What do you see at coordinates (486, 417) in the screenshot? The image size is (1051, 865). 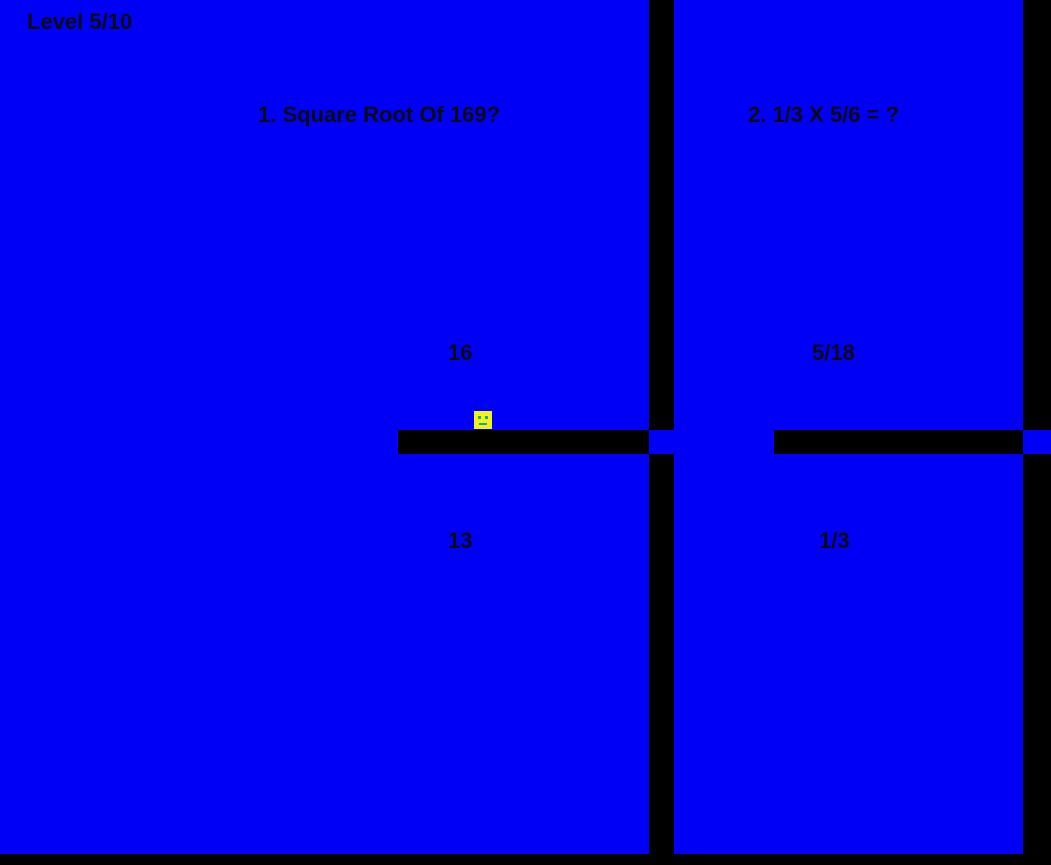 I see `player-eye-right` at bounding box center [486, 417].